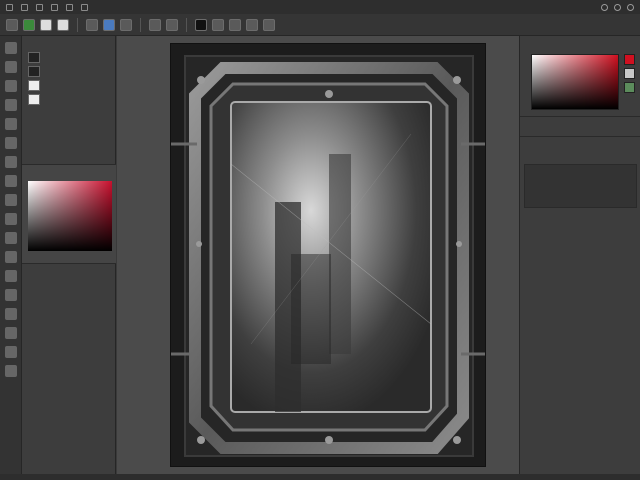 This screenshot has height=480, width=640. I want to click on color-panel-title, so click(69, 172).